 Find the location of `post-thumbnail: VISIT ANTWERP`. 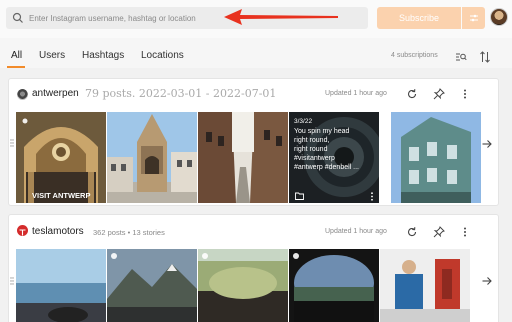

post-thumbnail: VISIT ANTWERP is located at coordinates (61, 157).